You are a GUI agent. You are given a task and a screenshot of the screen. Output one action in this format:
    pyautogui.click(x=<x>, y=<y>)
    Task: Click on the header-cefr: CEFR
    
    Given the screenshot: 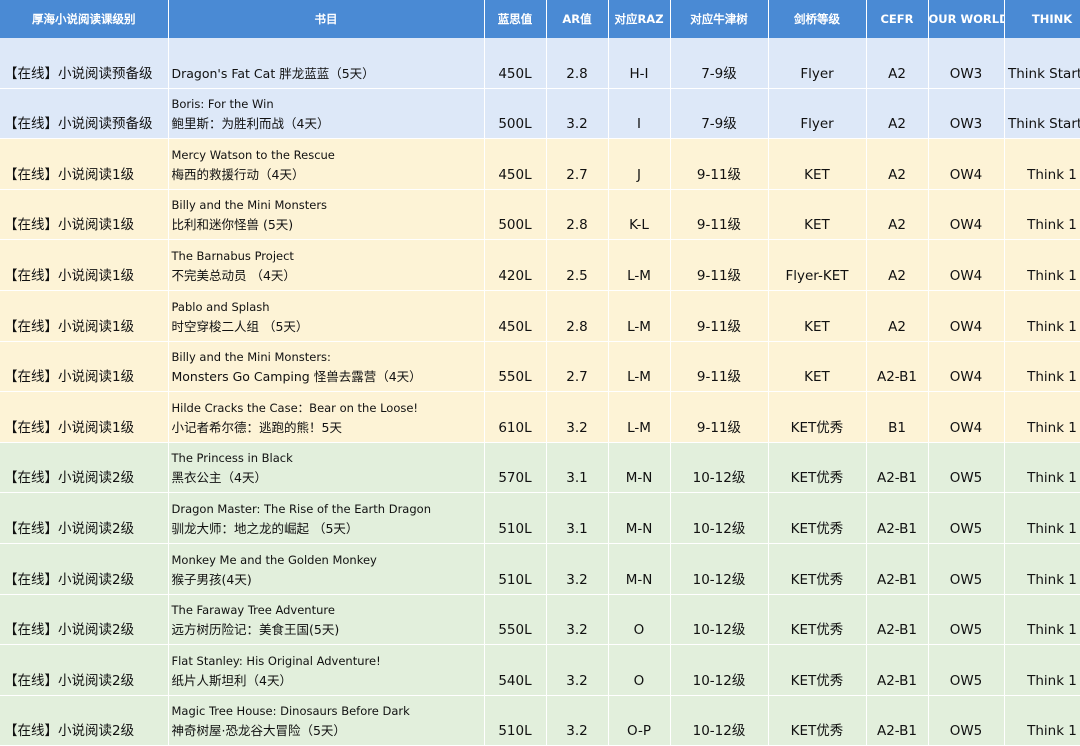 What is the action you would take?
    pyautogui.click(x=897, y=19)
    